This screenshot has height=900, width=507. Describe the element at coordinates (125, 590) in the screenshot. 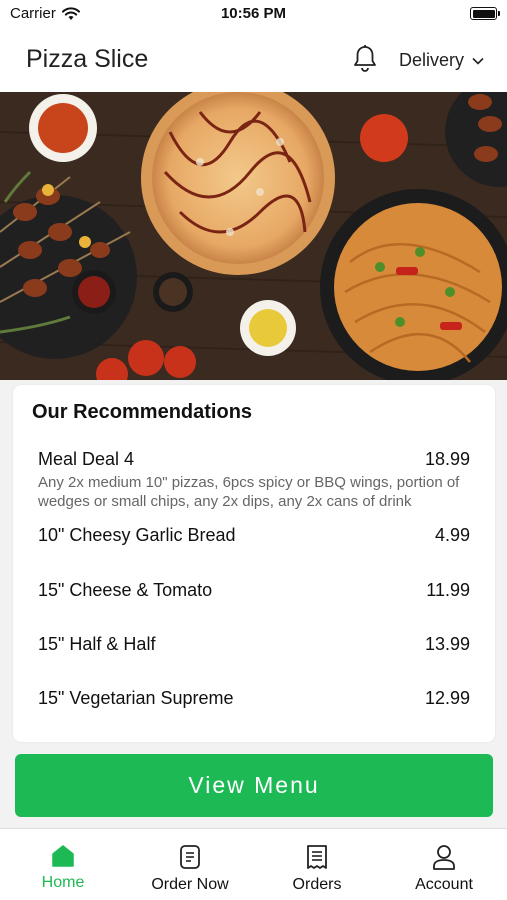

I see `item-name: 15" Cheese & Tomato` at that location.